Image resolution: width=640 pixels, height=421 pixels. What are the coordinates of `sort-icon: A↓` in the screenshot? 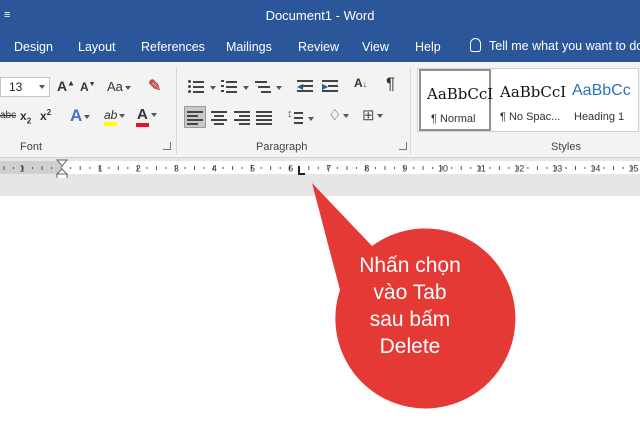 It's located at (360, 83).